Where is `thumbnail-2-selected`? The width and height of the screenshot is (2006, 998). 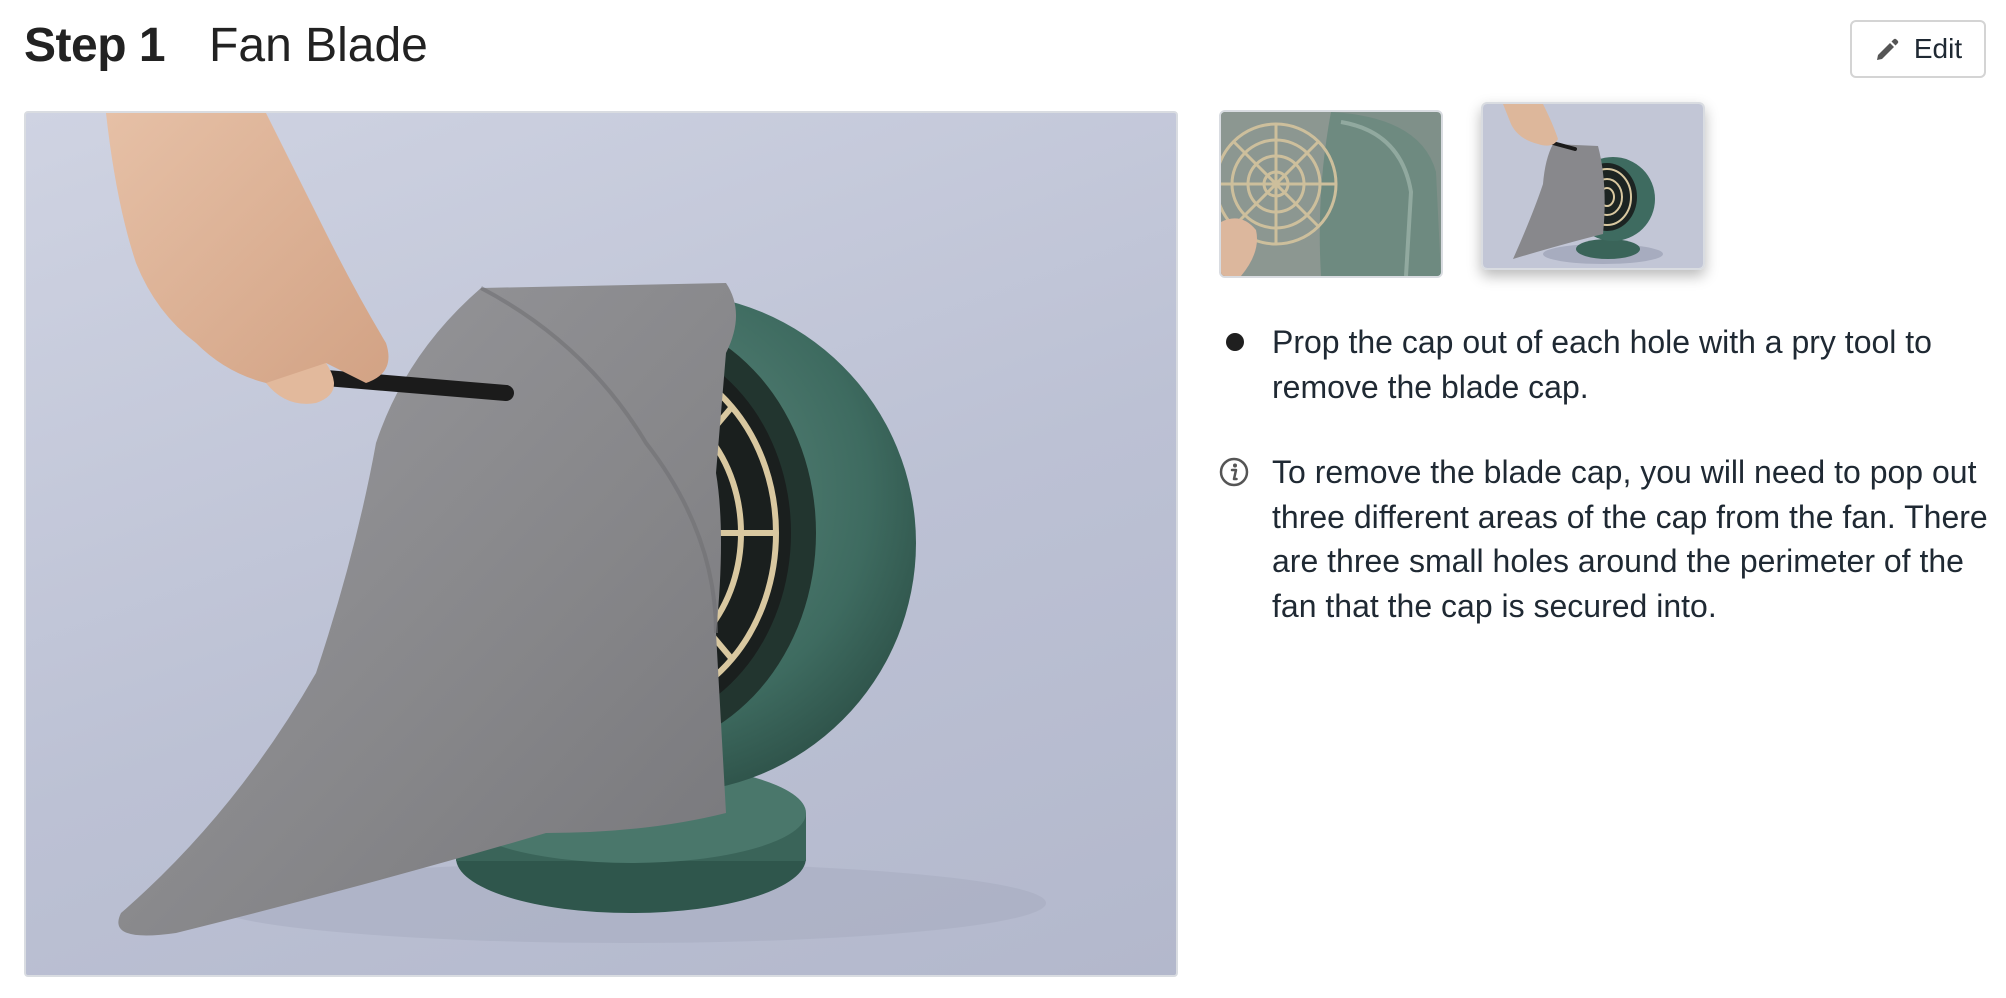
thumbnail-2-selected is located at coordinates (1593, 186).